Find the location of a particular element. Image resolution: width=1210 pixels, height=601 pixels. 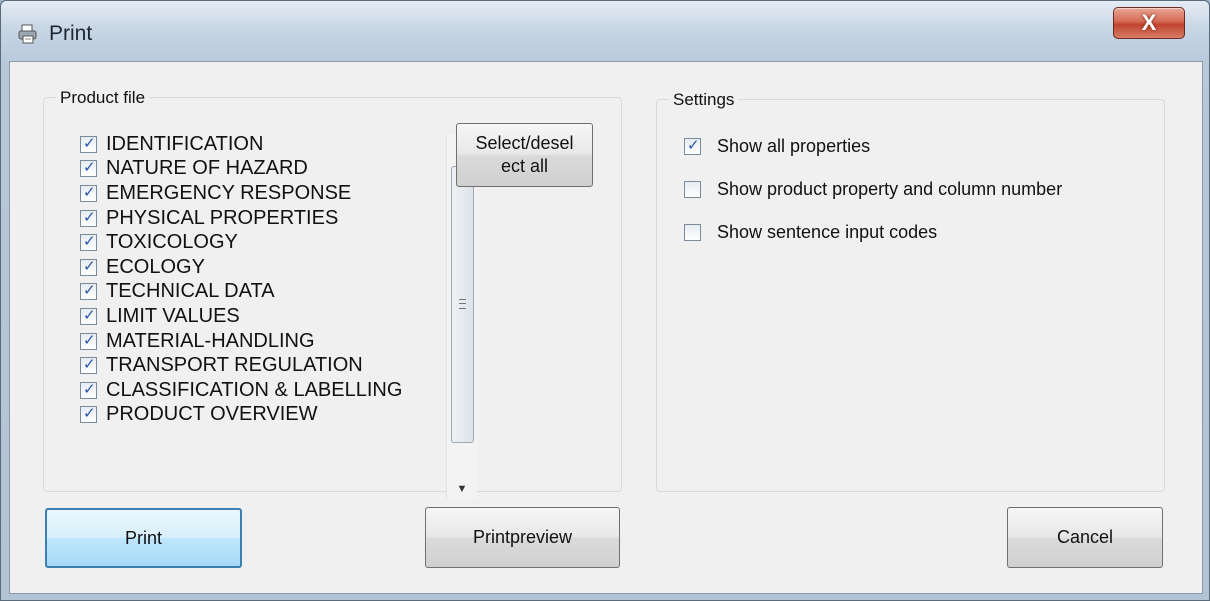

scroll-down-arrow-icon: ▼ is located at coordinates (462, 489).